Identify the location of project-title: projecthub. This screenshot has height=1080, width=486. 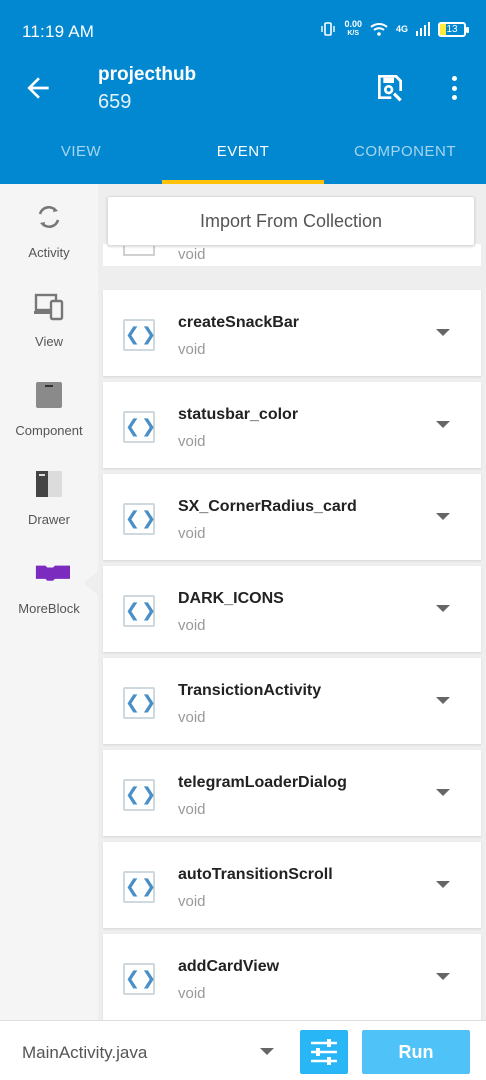
(147, 74).